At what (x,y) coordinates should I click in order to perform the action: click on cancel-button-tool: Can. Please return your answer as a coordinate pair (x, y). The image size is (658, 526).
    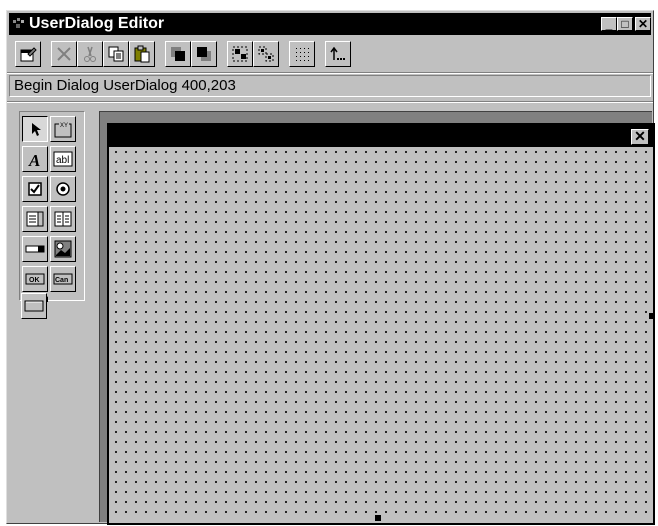
    Looking at the image, I should click on (63, 279).